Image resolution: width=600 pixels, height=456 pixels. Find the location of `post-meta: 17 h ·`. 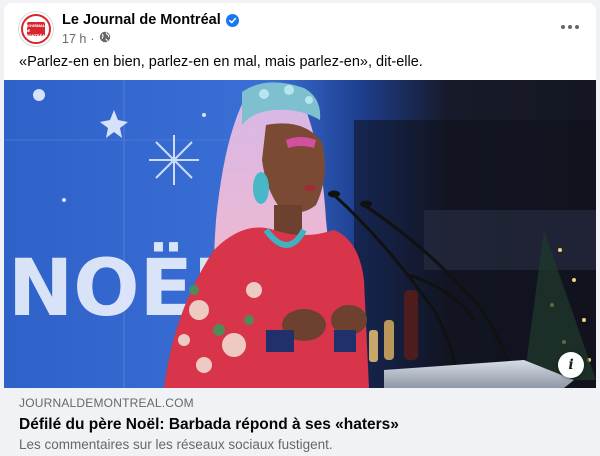

post-meta: 17 h · is located at coordinates (86, 38).